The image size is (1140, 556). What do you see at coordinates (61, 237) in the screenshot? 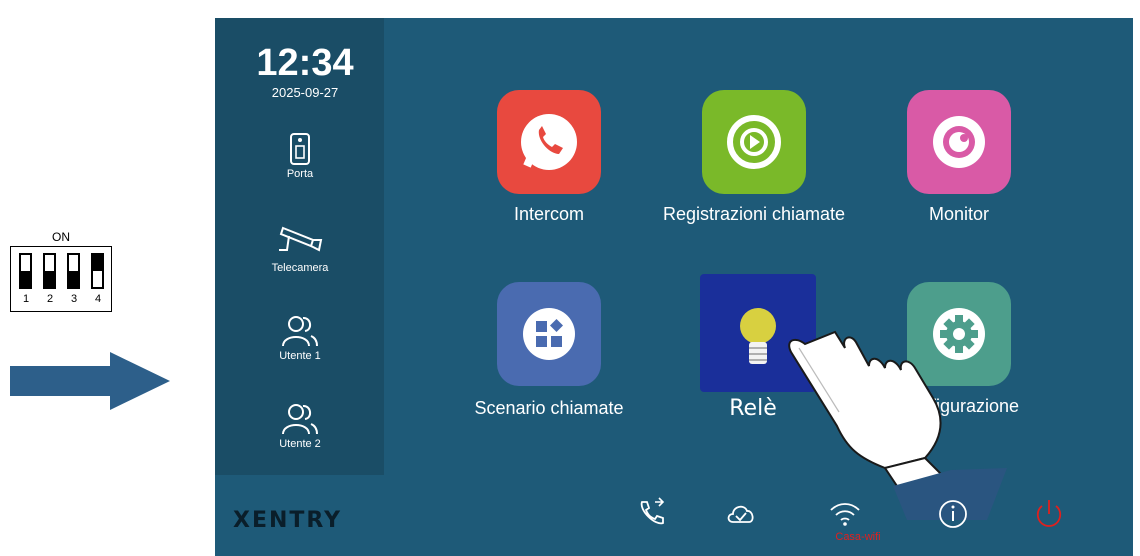
I see `dip-on-label: ON` at bounding box center [61, 237].